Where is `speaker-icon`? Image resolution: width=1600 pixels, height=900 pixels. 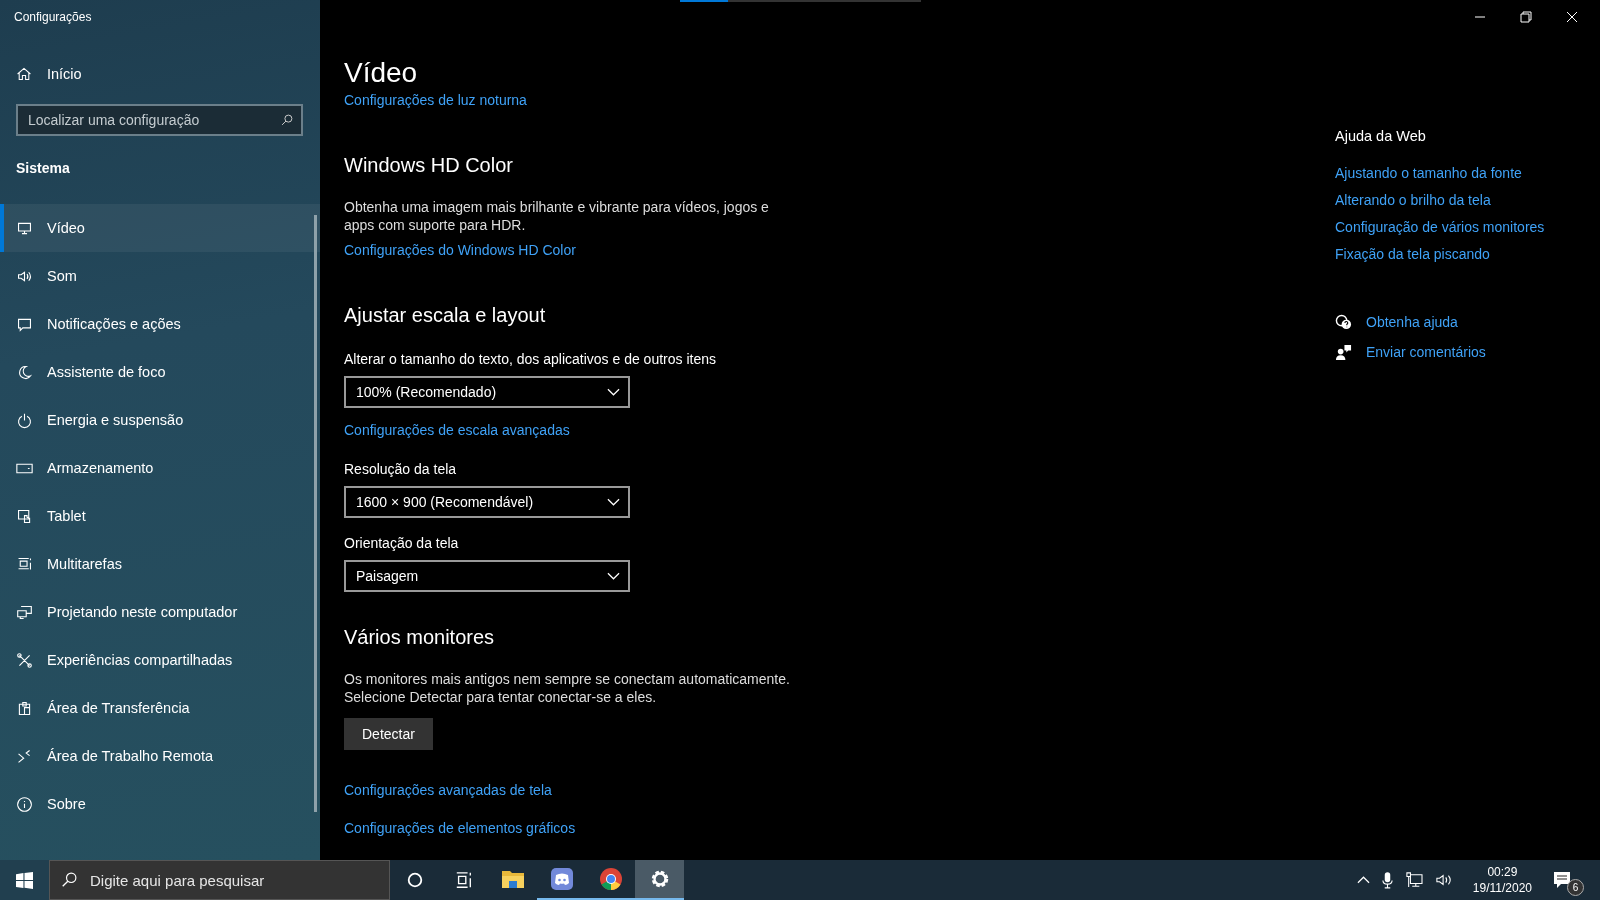 speaker-icon is located at coordinates (1443, 880).